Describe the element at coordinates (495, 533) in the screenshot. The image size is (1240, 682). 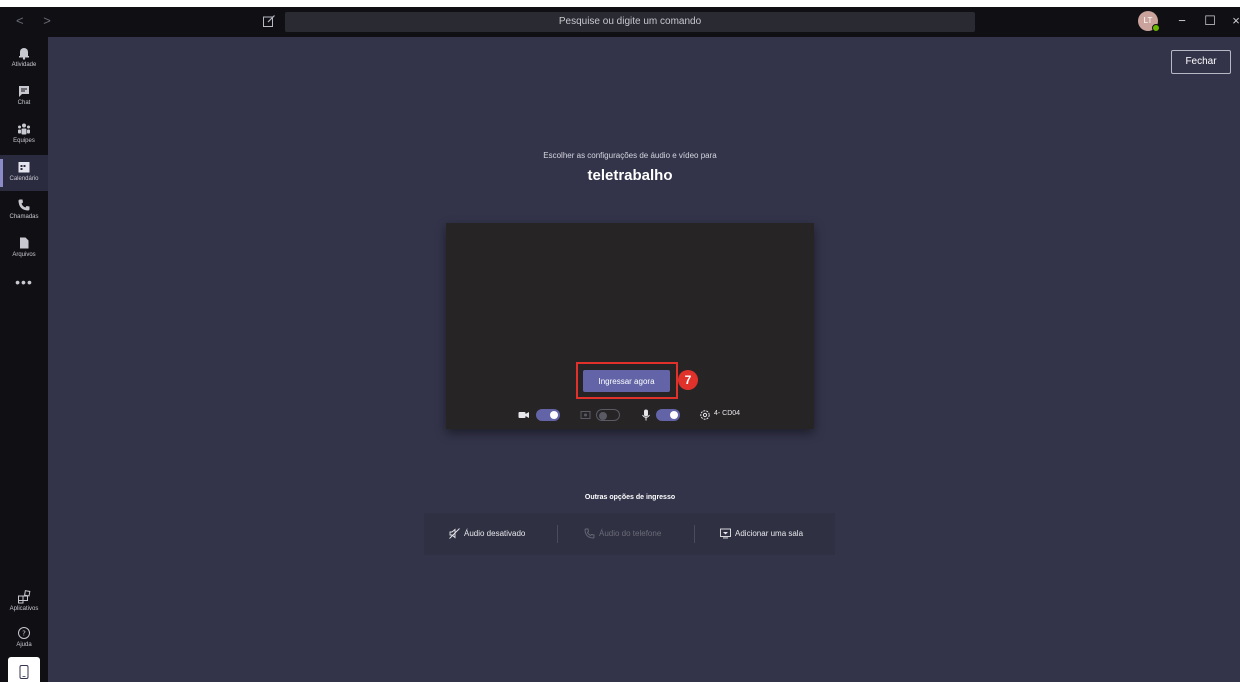
I see `option-label: Áudio desativado` at that location.